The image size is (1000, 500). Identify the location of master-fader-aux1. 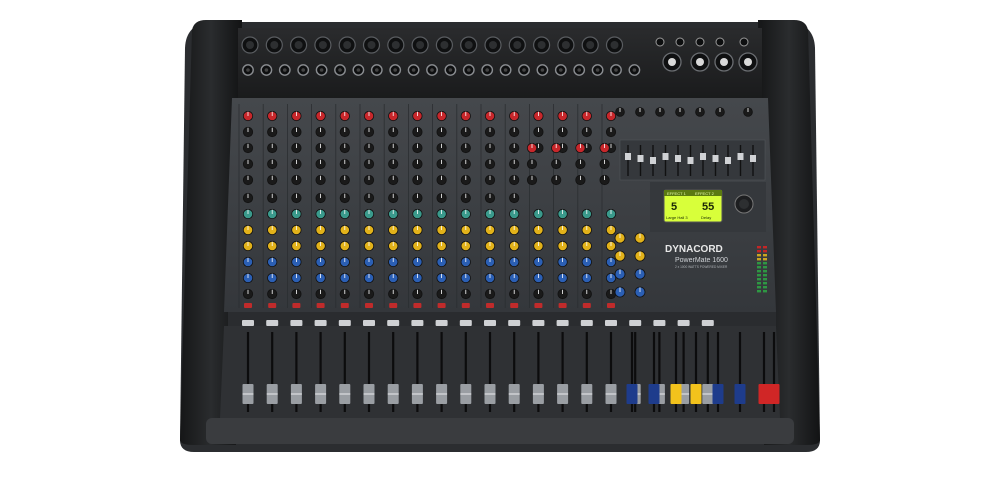
(632, 394).